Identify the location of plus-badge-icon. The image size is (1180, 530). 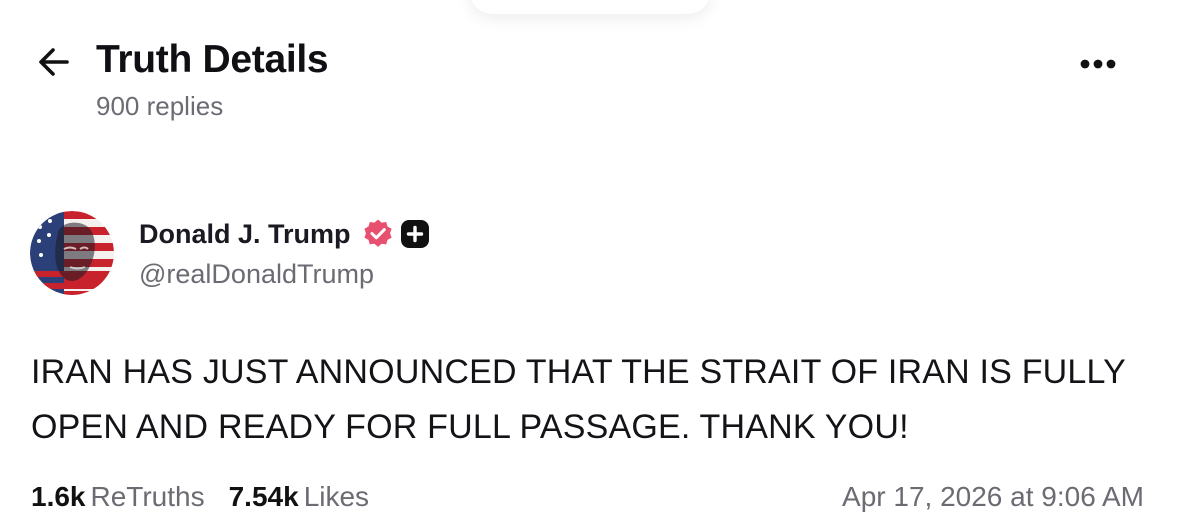
(415, 234).